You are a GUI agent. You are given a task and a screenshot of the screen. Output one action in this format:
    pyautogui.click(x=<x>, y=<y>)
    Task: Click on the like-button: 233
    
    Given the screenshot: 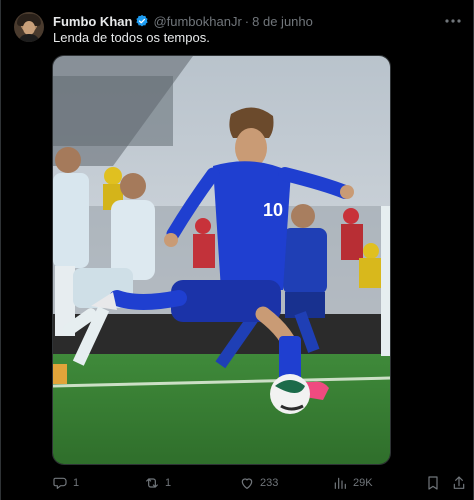 What is the action you would take?
    pyautogui.click(x=258, y=483)
    